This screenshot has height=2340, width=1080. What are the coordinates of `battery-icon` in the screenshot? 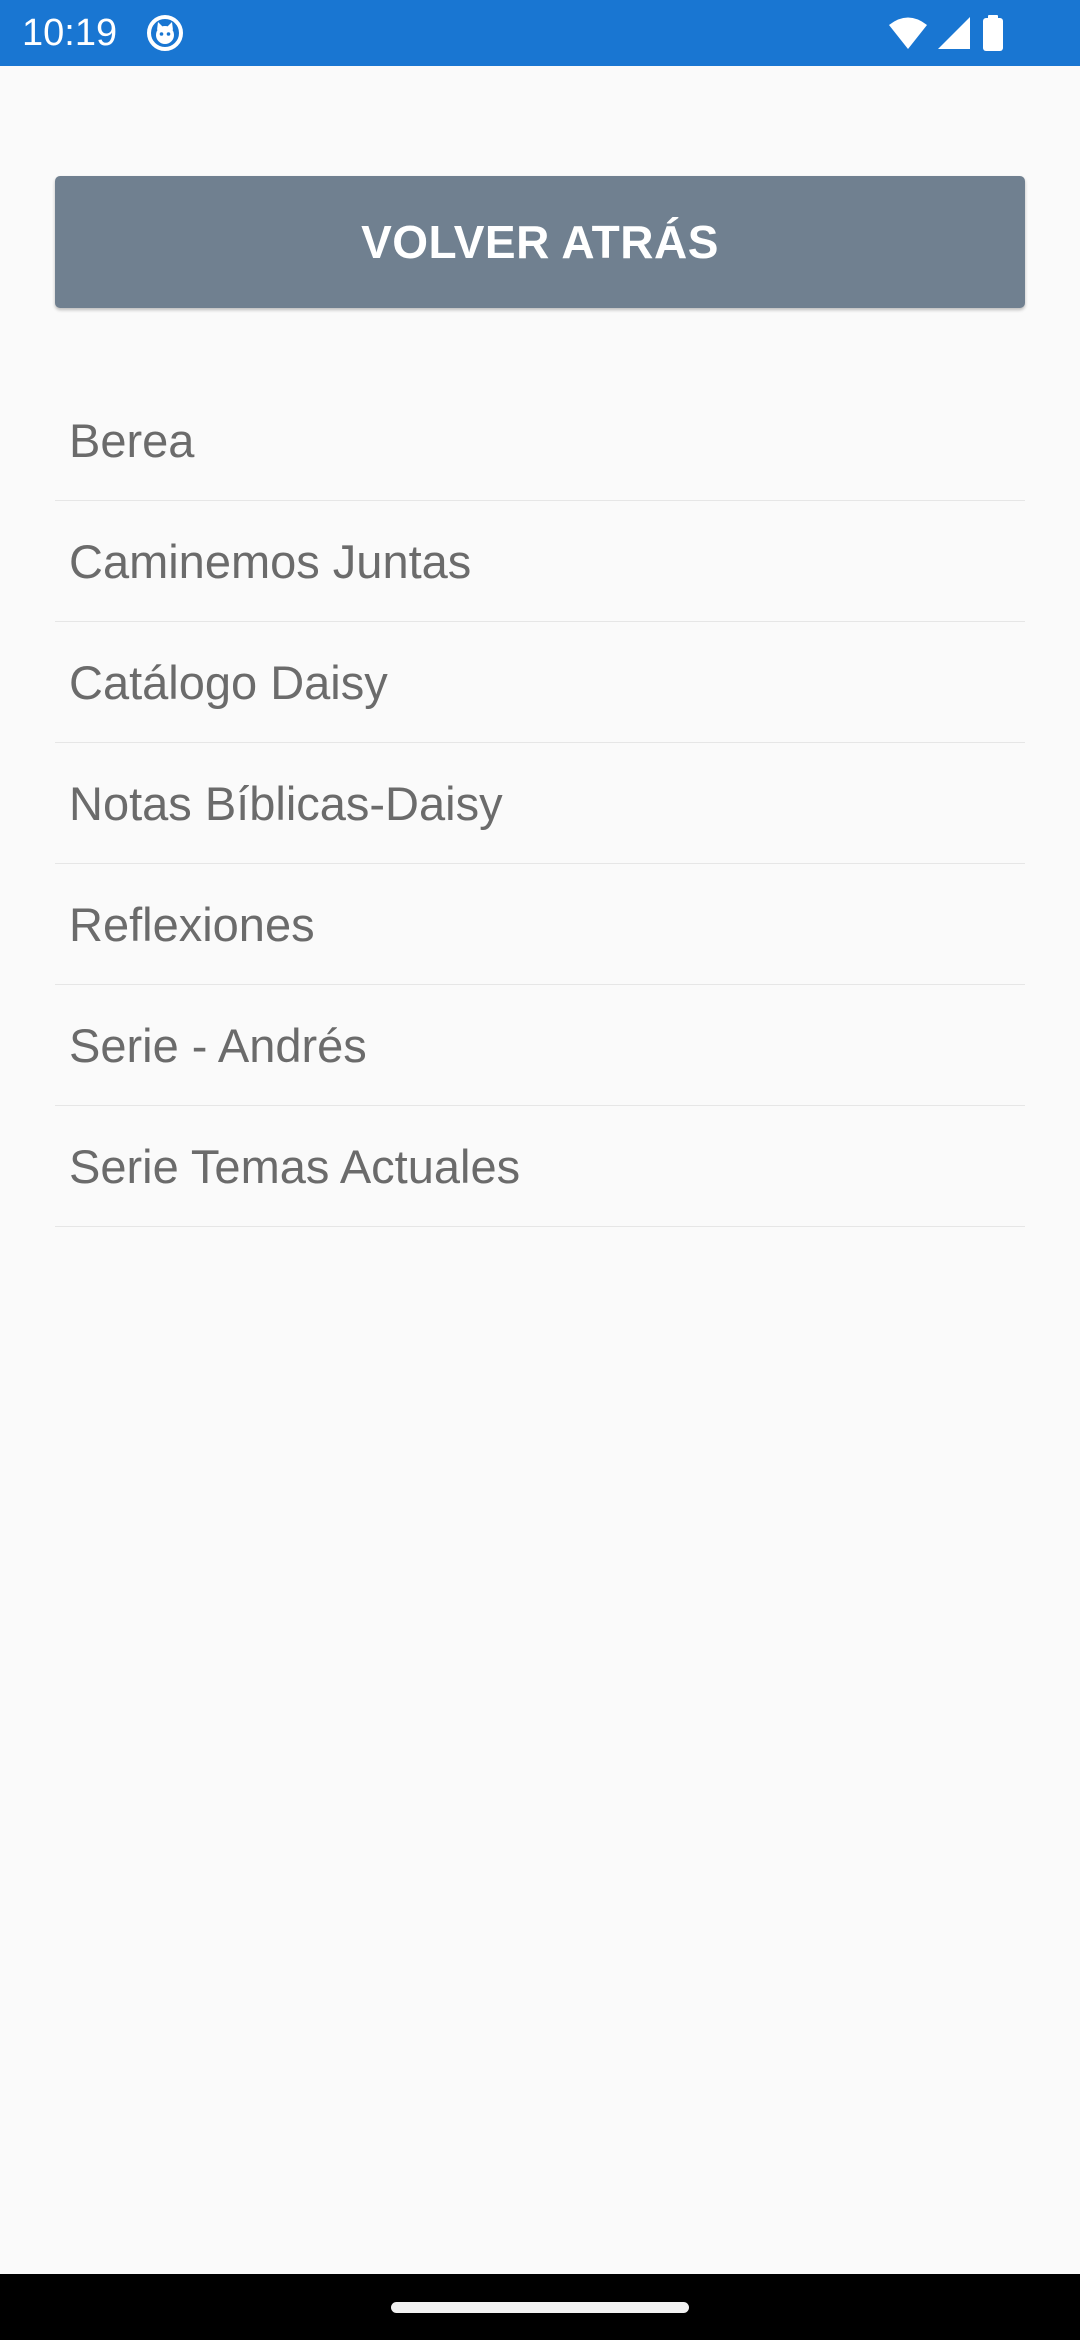 It's located at (993, 33).